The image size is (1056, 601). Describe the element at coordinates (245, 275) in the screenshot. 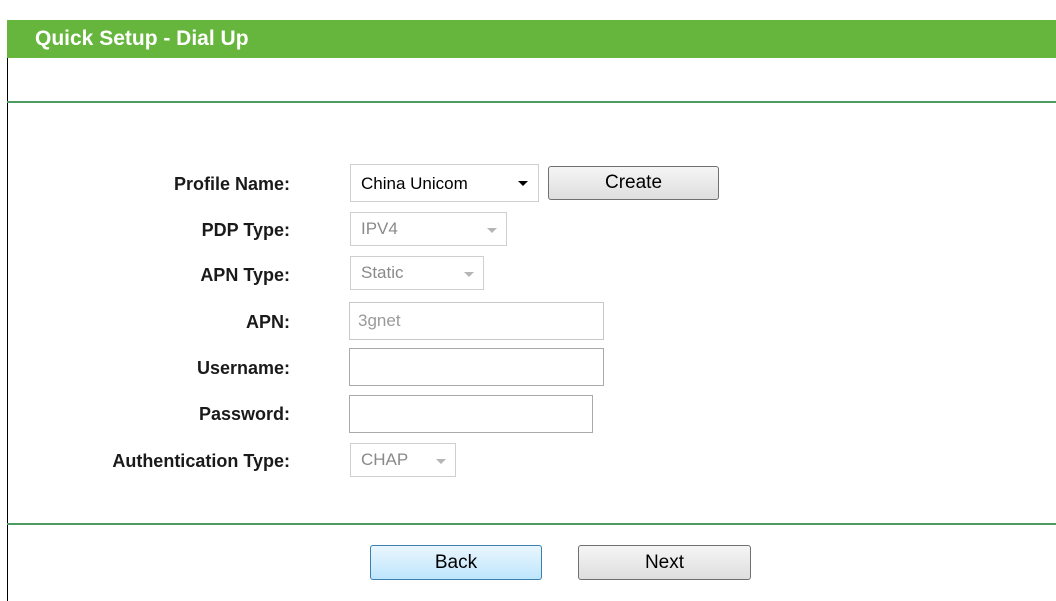

I see `apn-type-label: APN Type:` at that location.